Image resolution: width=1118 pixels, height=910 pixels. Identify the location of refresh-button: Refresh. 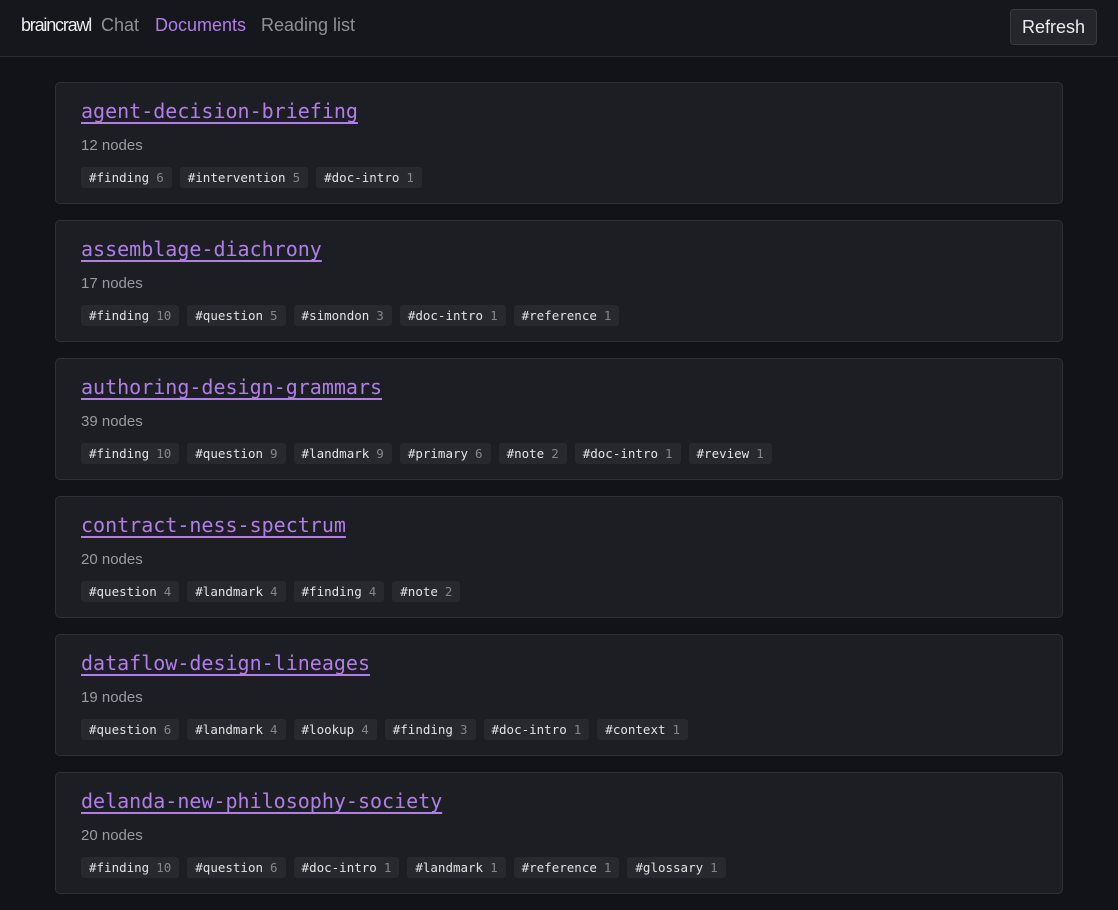
(1053, 27).